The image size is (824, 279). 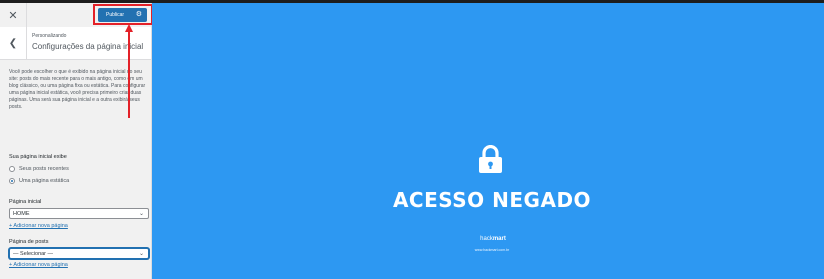 I want to click on homepage-select: HOME ⌄, so click(x=79, y=213).